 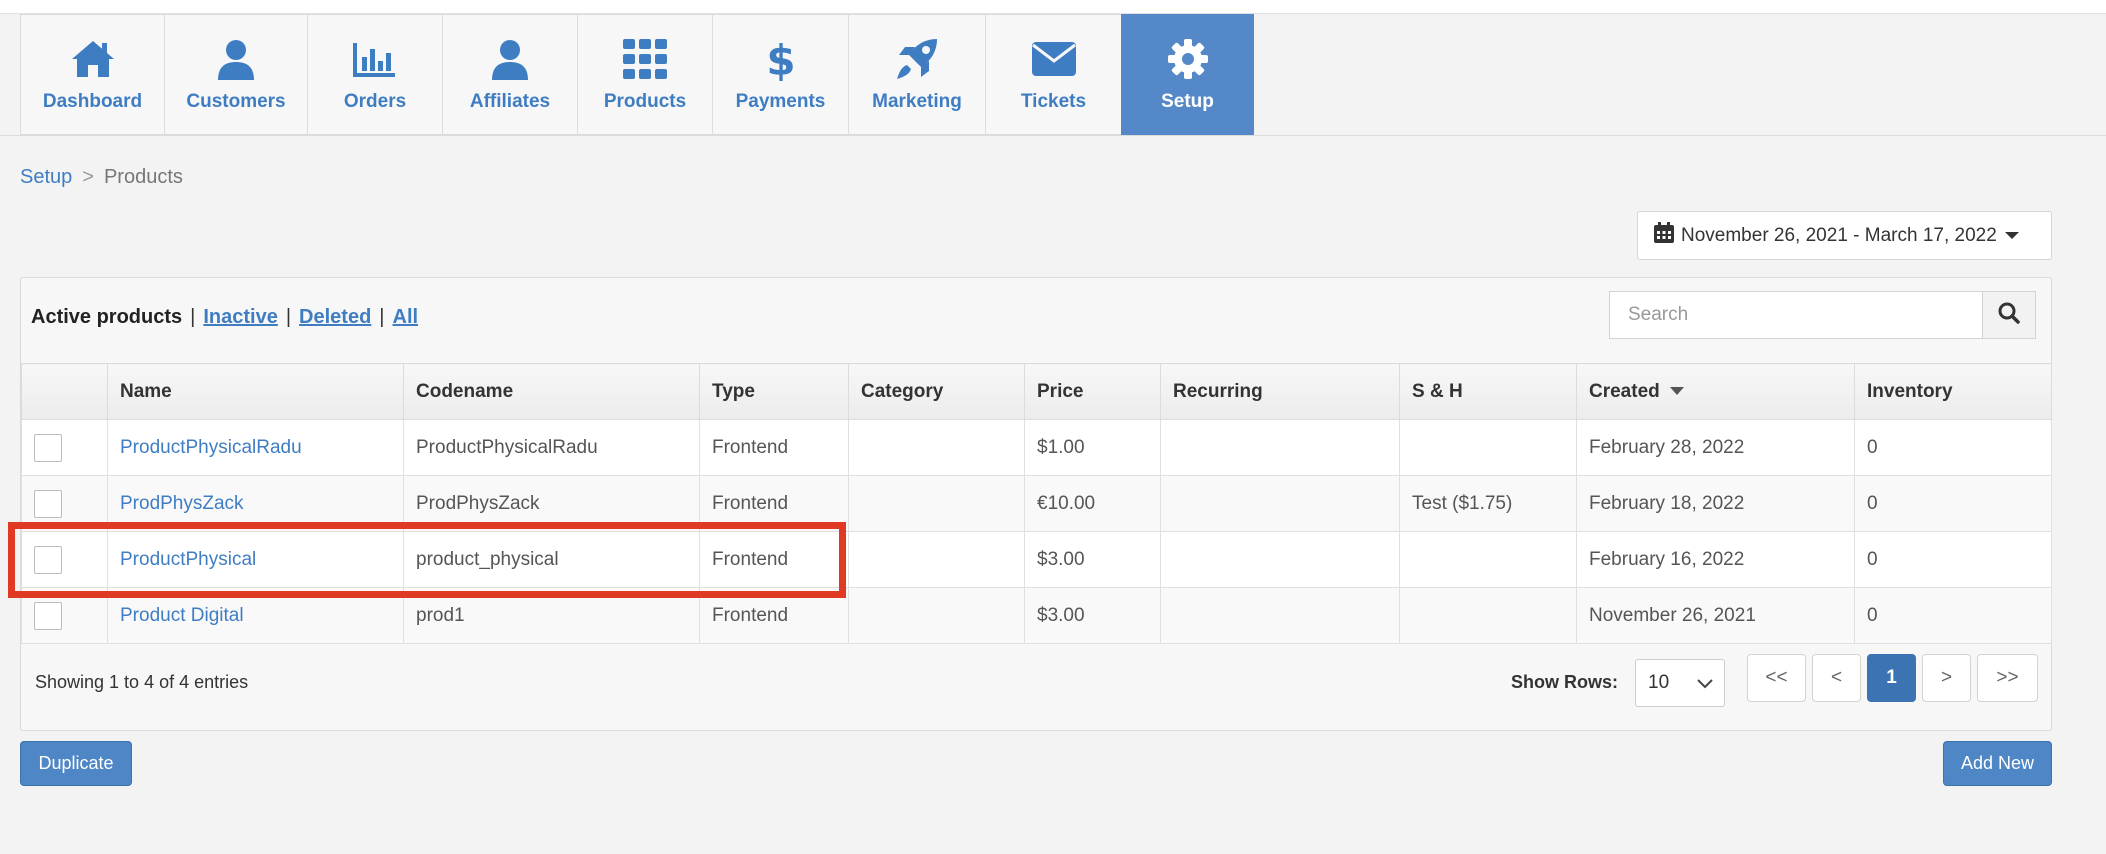 What do you see at coordinates (1705, 686) in the screenshot?
I see `chevron-down-icon` at bounding box center [1705, 686].